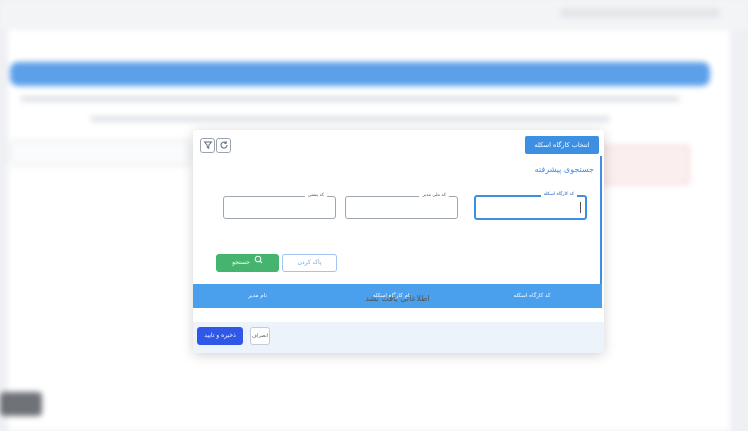  I want to click on search-button: جستجو, so click(247, 263).